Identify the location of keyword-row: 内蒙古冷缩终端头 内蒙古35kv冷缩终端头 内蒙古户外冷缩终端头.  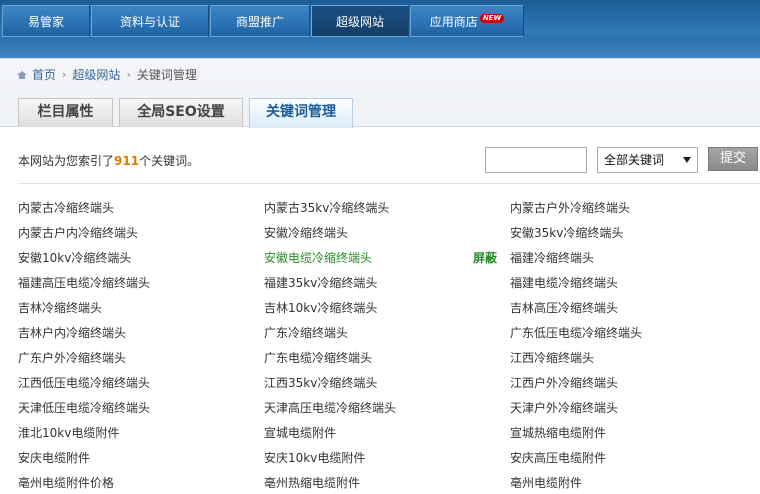
(389, 207).